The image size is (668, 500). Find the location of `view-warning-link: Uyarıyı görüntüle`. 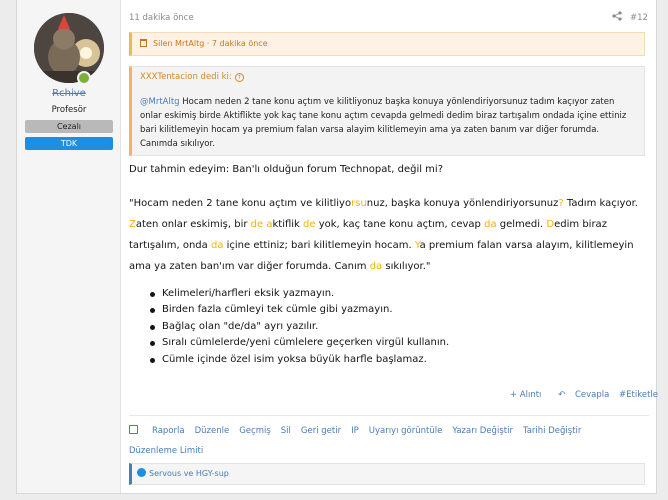

view-warning-link: Uyarıyı görüntüle is located at coordinates (406, 431).